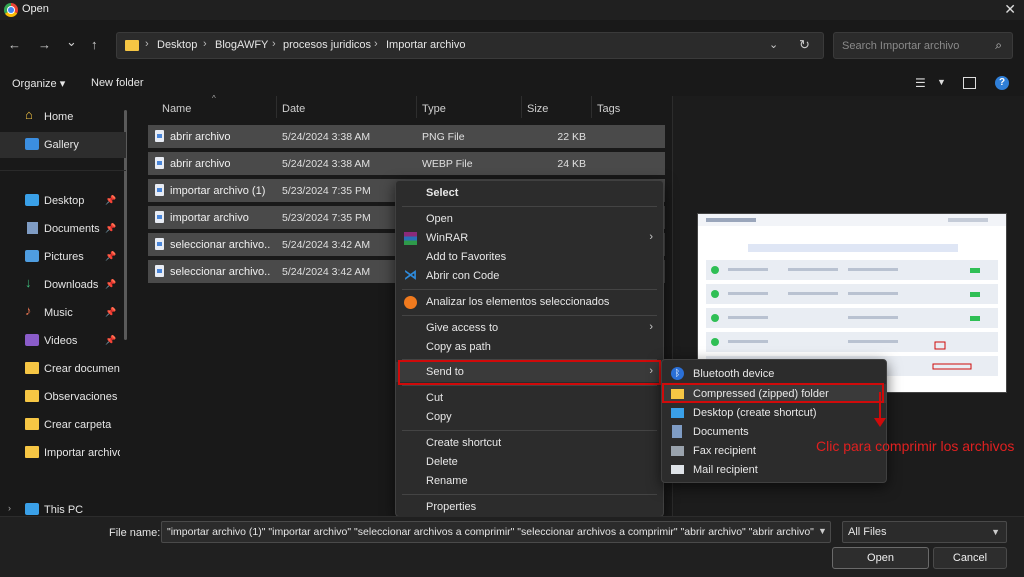 The width and height of the screenshot is (1024, 577). Describe the element at coordinates (1010, 9) in the screenshot. I see `close-button: ✕` at that location.